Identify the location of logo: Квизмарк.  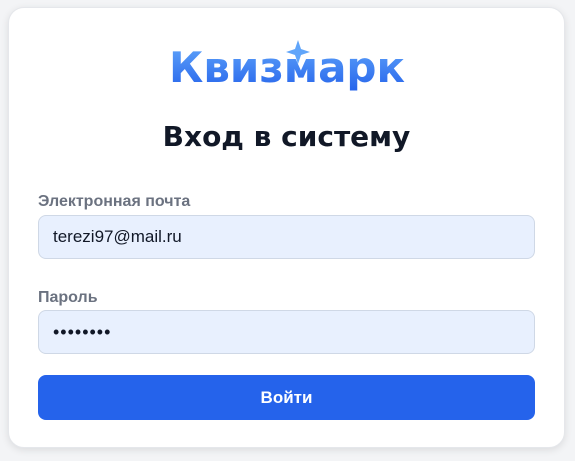
(286, 68).